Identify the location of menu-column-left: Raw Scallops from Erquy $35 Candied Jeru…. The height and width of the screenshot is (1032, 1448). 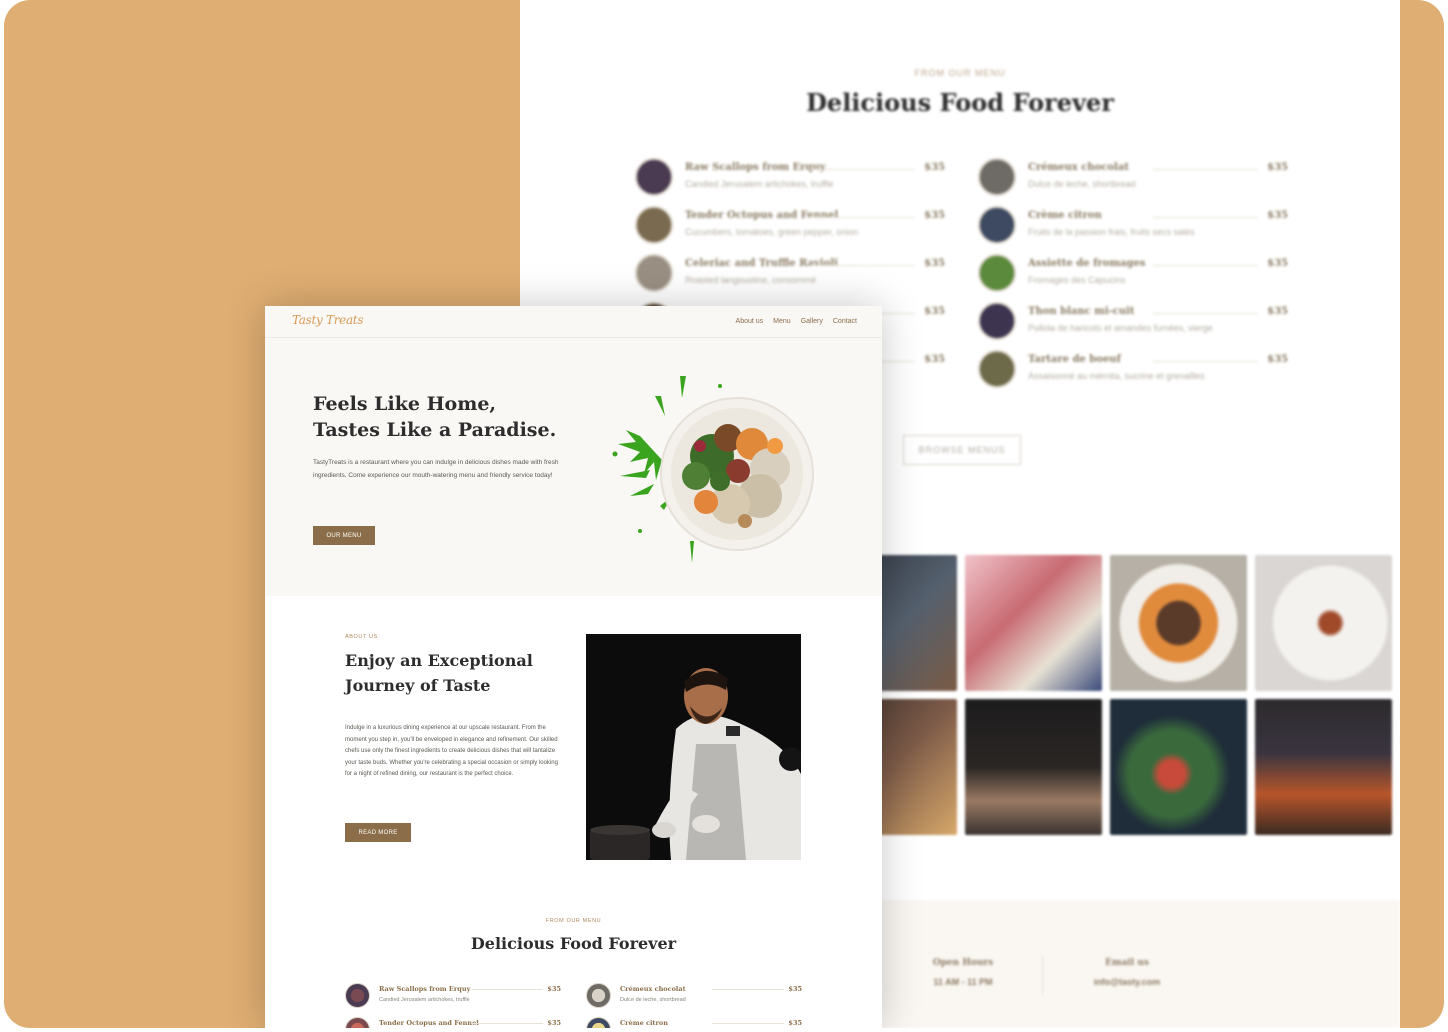
(453, 1005).